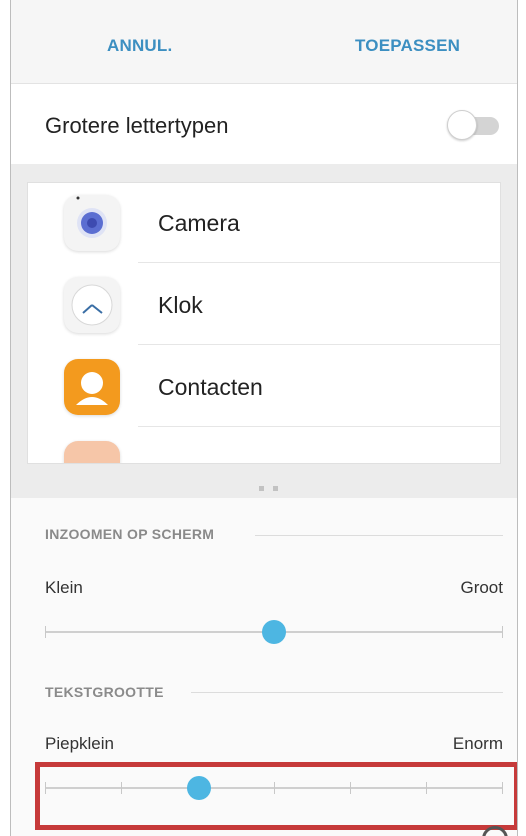 The width and height of the screenshot is (526, 836). Describe the element at coordinates (137, 125) in the screenshot. I see `large-fonts-label: Grotere lettertypen` at that location.